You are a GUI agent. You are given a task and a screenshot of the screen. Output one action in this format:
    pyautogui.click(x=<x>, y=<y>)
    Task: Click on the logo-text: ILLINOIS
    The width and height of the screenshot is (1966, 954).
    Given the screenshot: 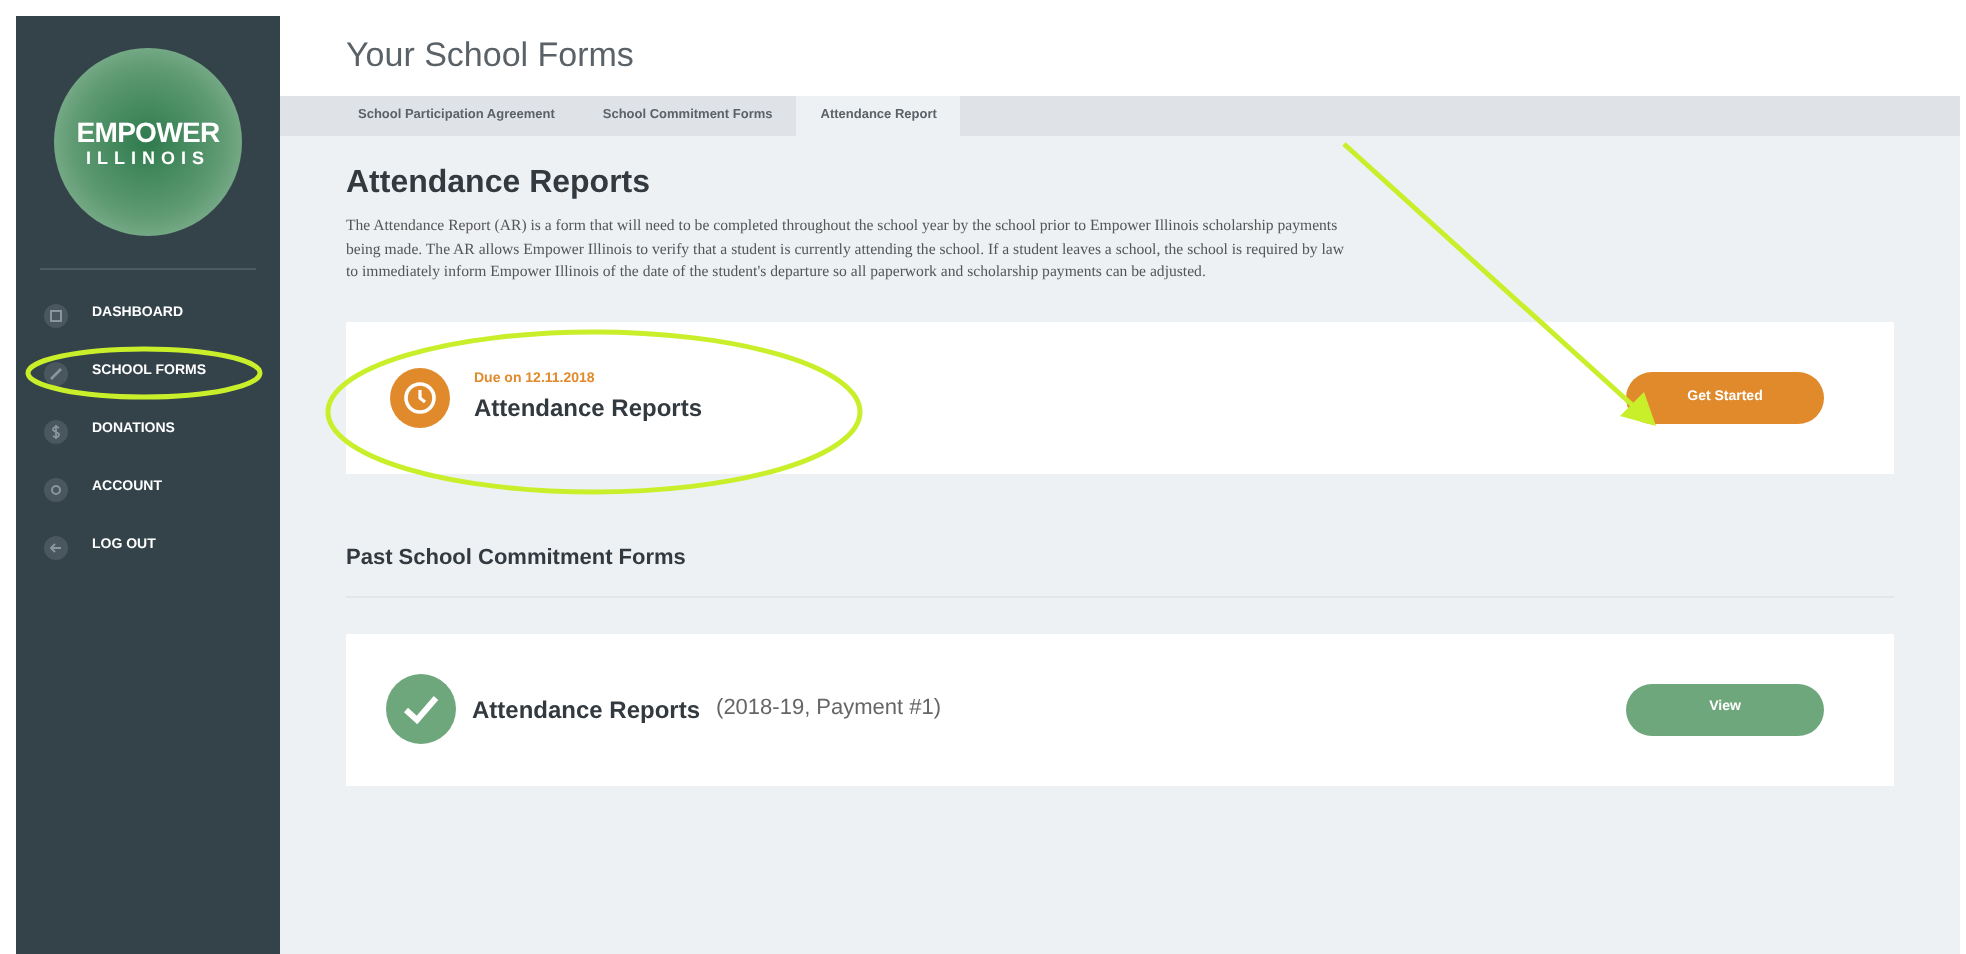 What is the action you would take?
    pyautogui.click(x=148, y=158)
    